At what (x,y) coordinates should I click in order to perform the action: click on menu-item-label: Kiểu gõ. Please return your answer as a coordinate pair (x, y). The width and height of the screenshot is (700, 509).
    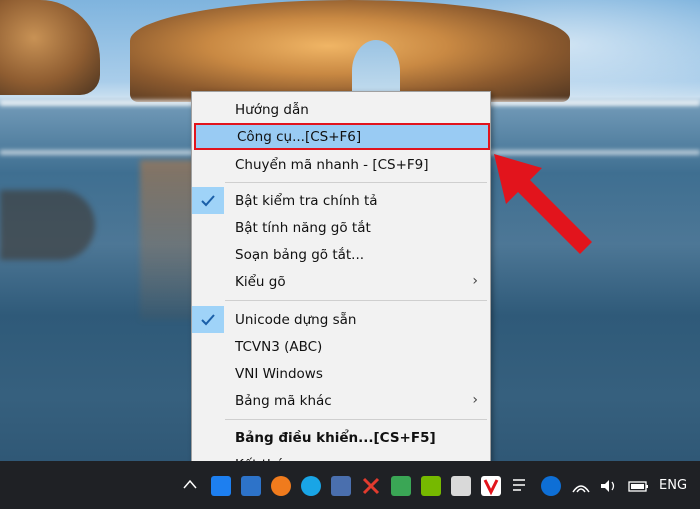
    Looking at the image, I should click on (260, 281).